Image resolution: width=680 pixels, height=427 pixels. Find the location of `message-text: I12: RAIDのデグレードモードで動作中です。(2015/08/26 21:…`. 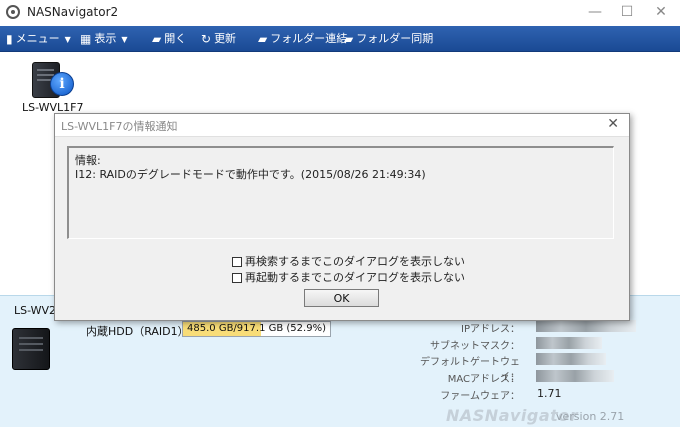

message-text: I12: RAIDのデグレードモードで動作中です。(2015/08/26 21:… is located at coordinates (250, 174).